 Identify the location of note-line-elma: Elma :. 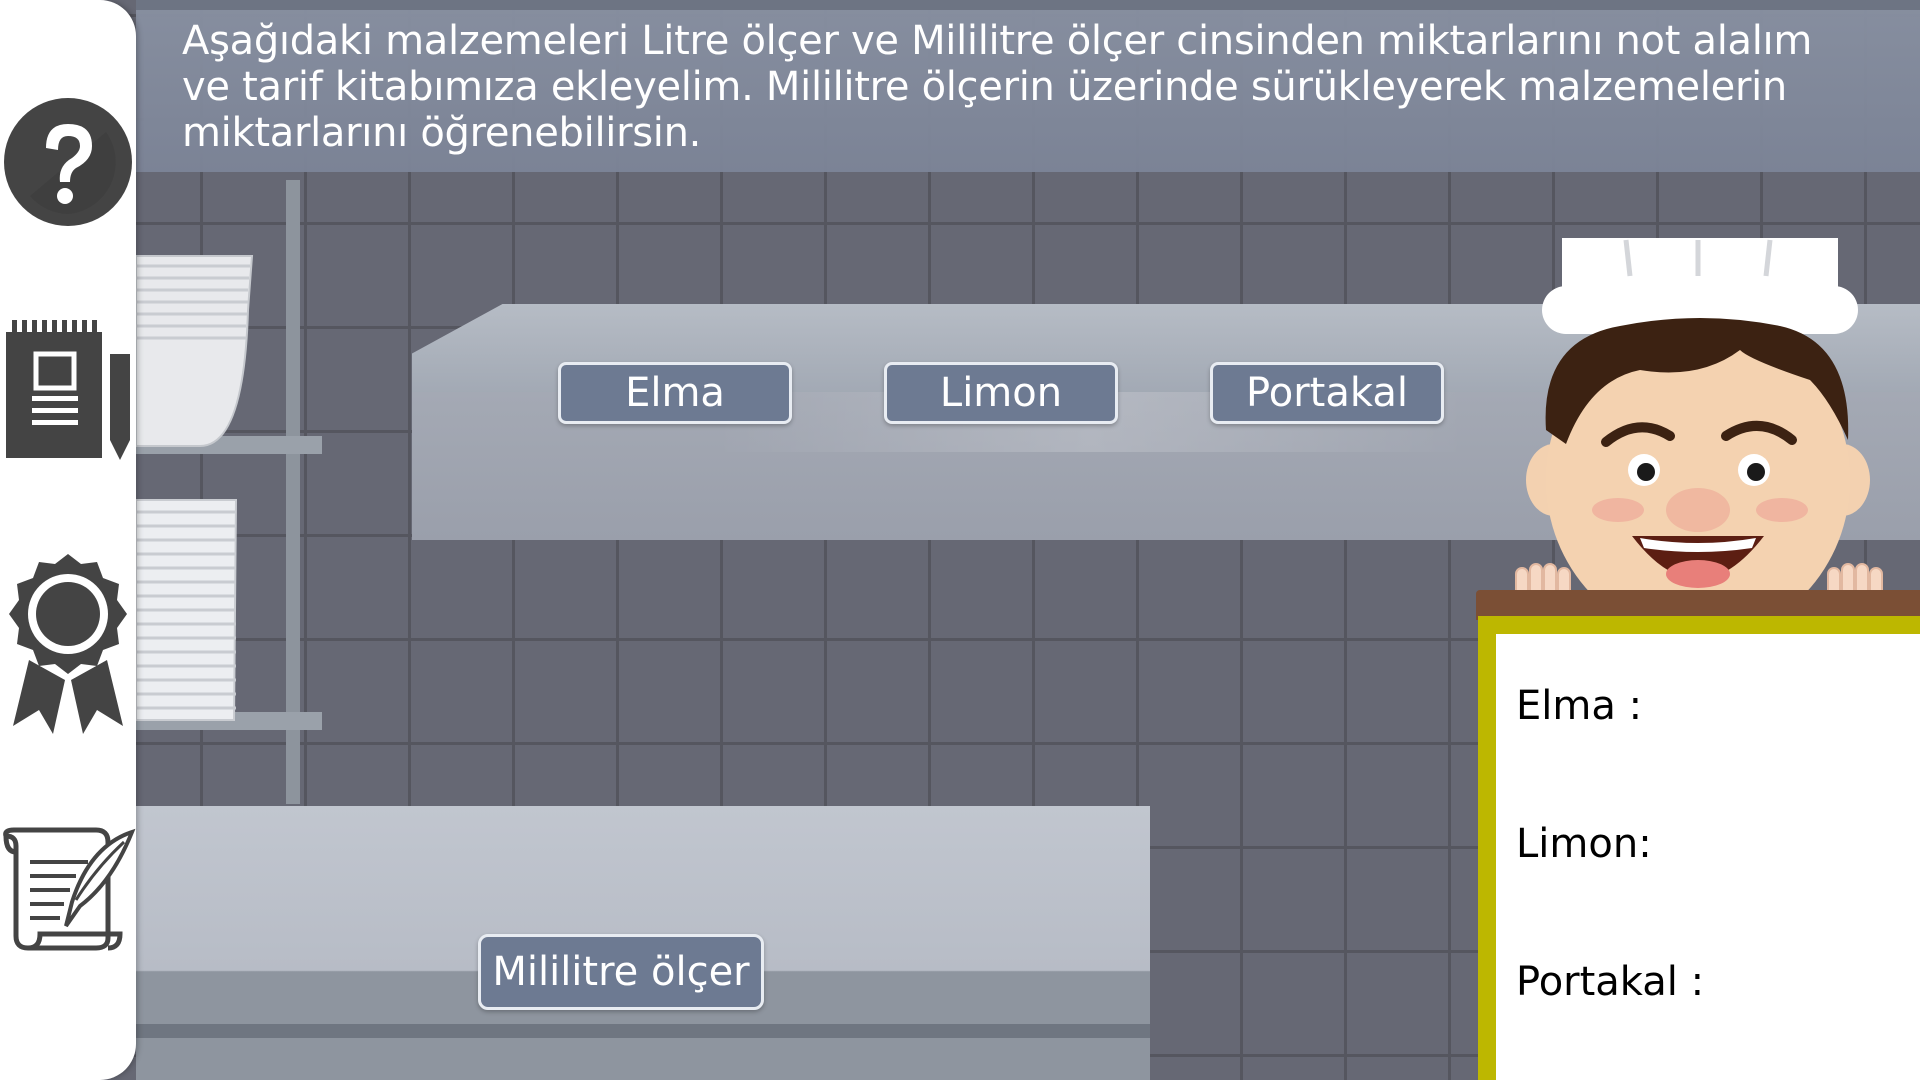
(1579, 706).